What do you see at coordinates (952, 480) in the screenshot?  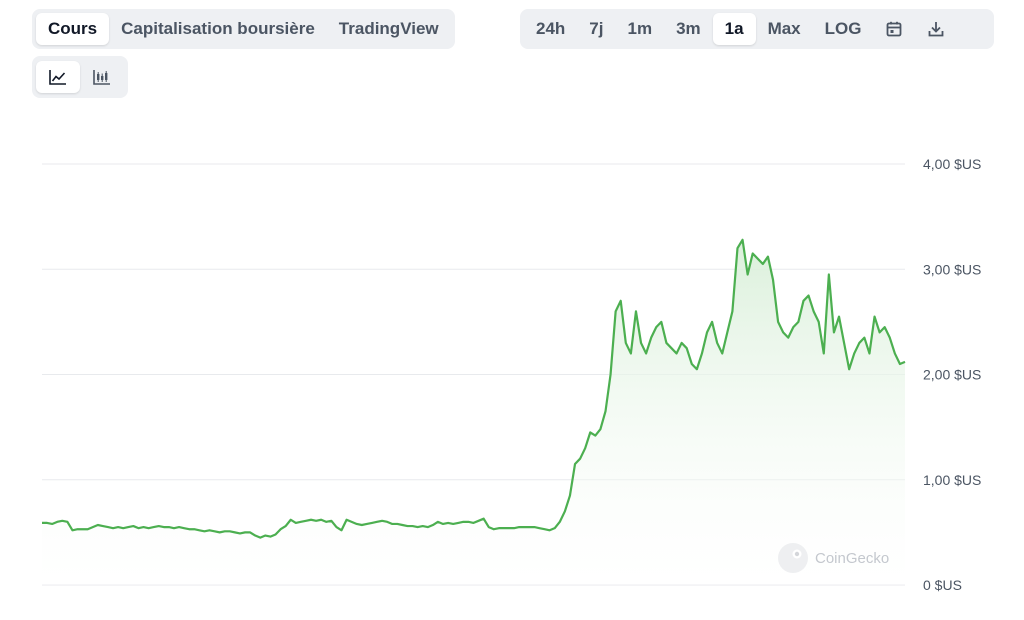 I see `y-tick-label: 1,00 $US` at bounding box center [952, 480].